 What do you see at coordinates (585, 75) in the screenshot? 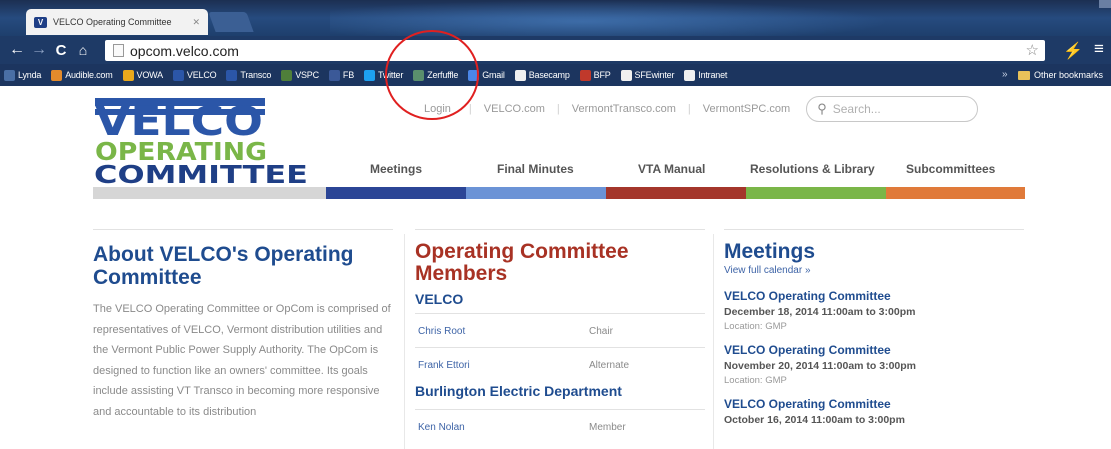
I see `bfp-icon` at bounding box center [585, 75].